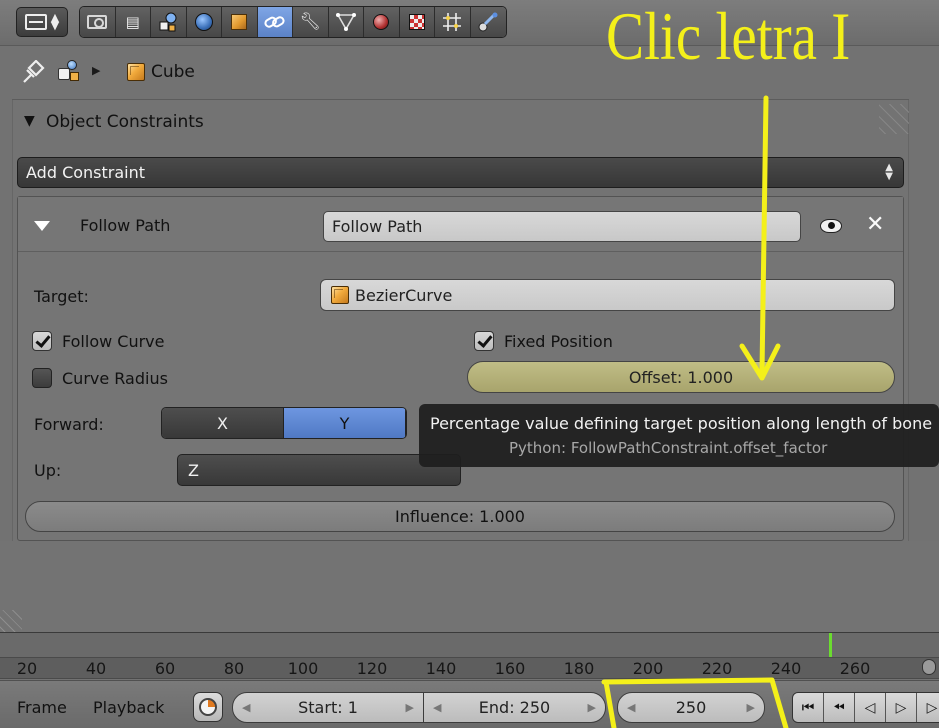 This screenshot has width=939, height=728. I want to click on context-tabs: ▤ 🔧︎, so click(293, 22).